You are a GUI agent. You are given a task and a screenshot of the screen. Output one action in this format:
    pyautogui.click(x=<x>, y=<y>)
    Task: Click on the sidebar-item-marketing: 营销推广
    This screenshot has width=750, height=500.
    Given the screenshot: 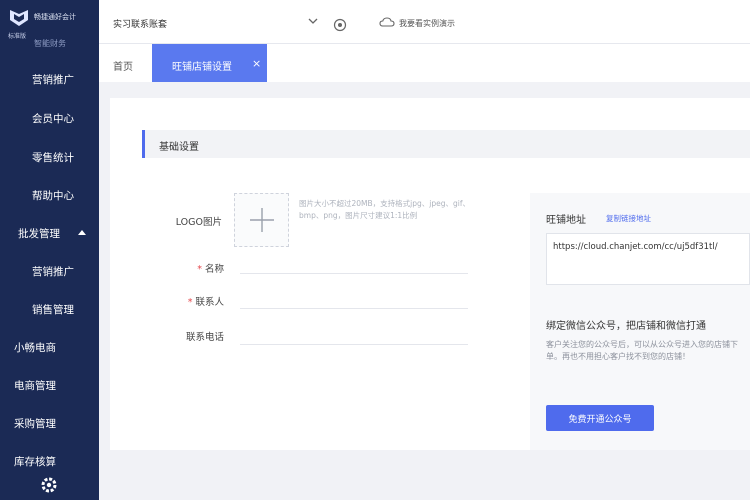 What is the action you would take?
    pyautogui.click(x=49, y=79)
    